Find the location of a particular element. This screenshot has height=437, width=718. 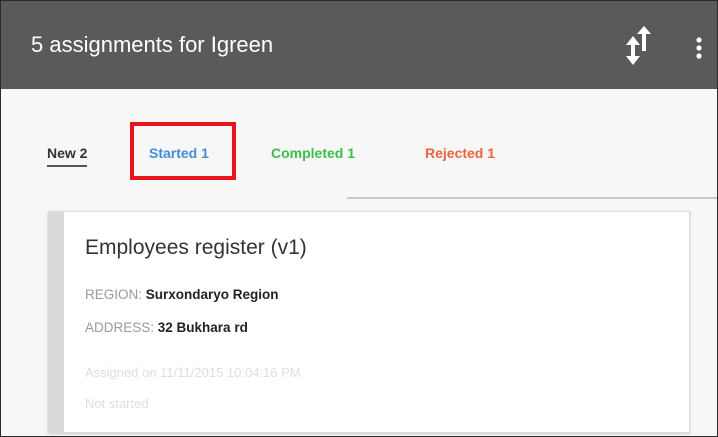

tabs-divider is located at coordinates (532, 198).